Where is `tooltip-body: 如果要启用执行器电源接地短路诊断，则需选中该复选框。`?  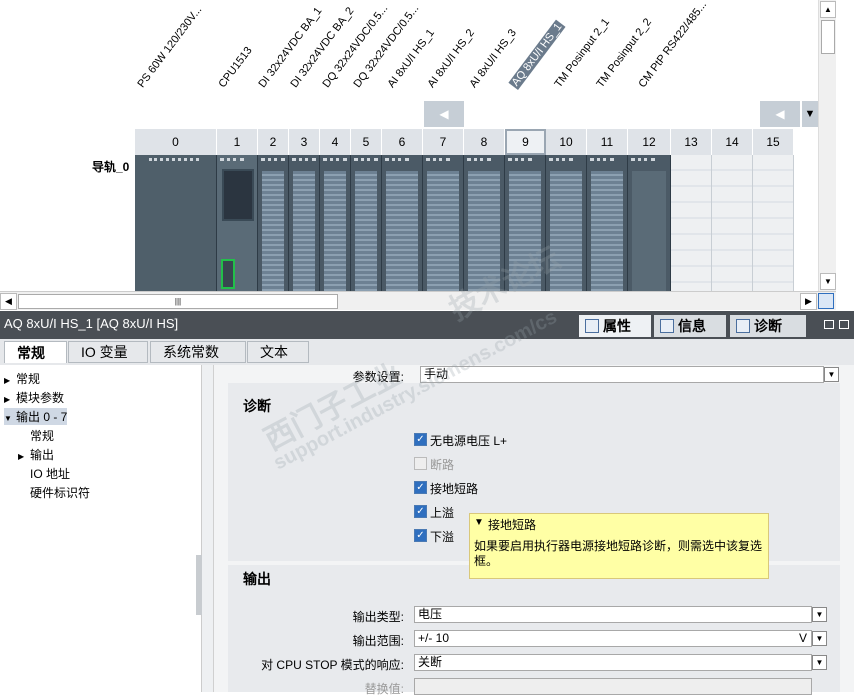
tooltip-body: 如果要启用执行器电源接地短路诊断，则需选中该复选框。 is located at coordinates (618, 553).